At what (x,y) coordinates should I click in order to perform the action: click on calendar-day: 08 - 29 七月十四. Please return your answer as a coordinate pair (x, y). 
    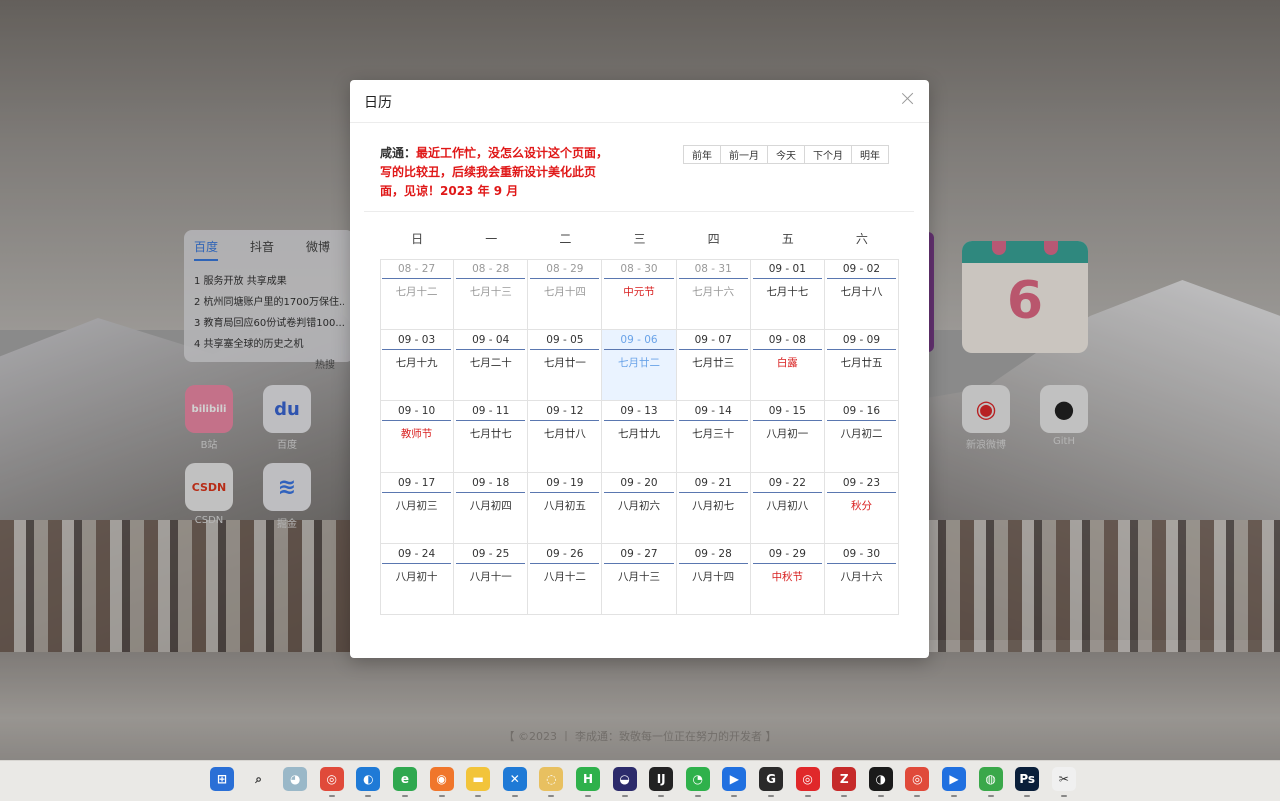
    Looking at the image, I should click on (565, 295).